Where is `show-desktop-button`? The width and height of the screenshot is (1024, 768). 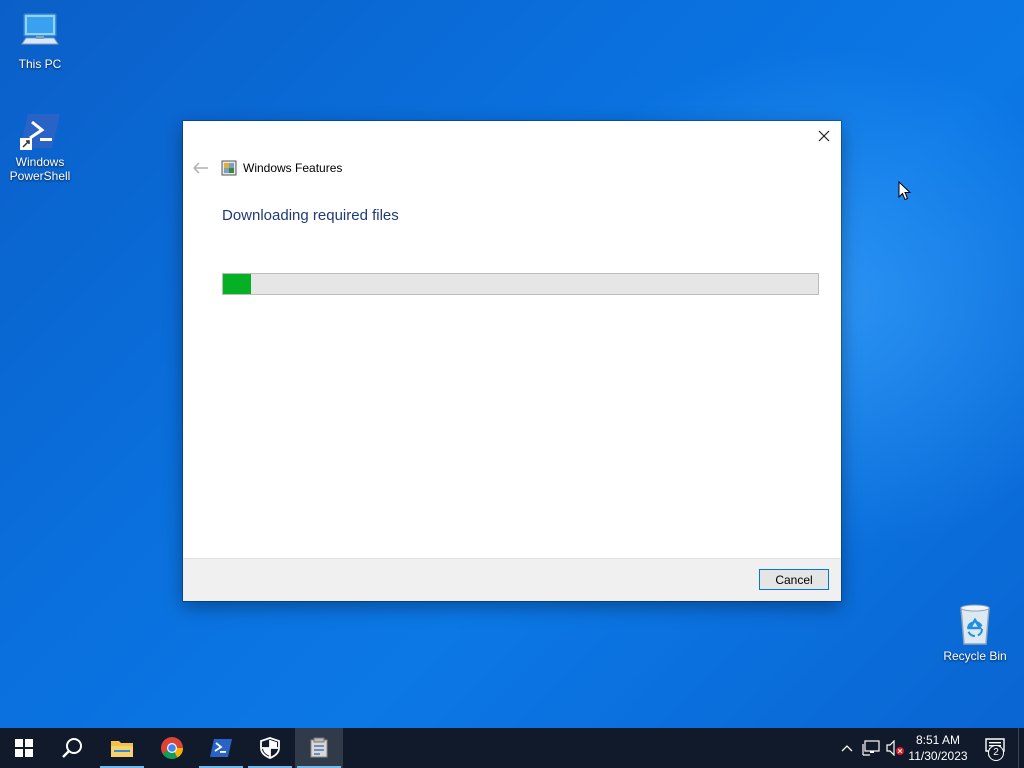
show-desktop-button is located at coordinates (1021, 748).